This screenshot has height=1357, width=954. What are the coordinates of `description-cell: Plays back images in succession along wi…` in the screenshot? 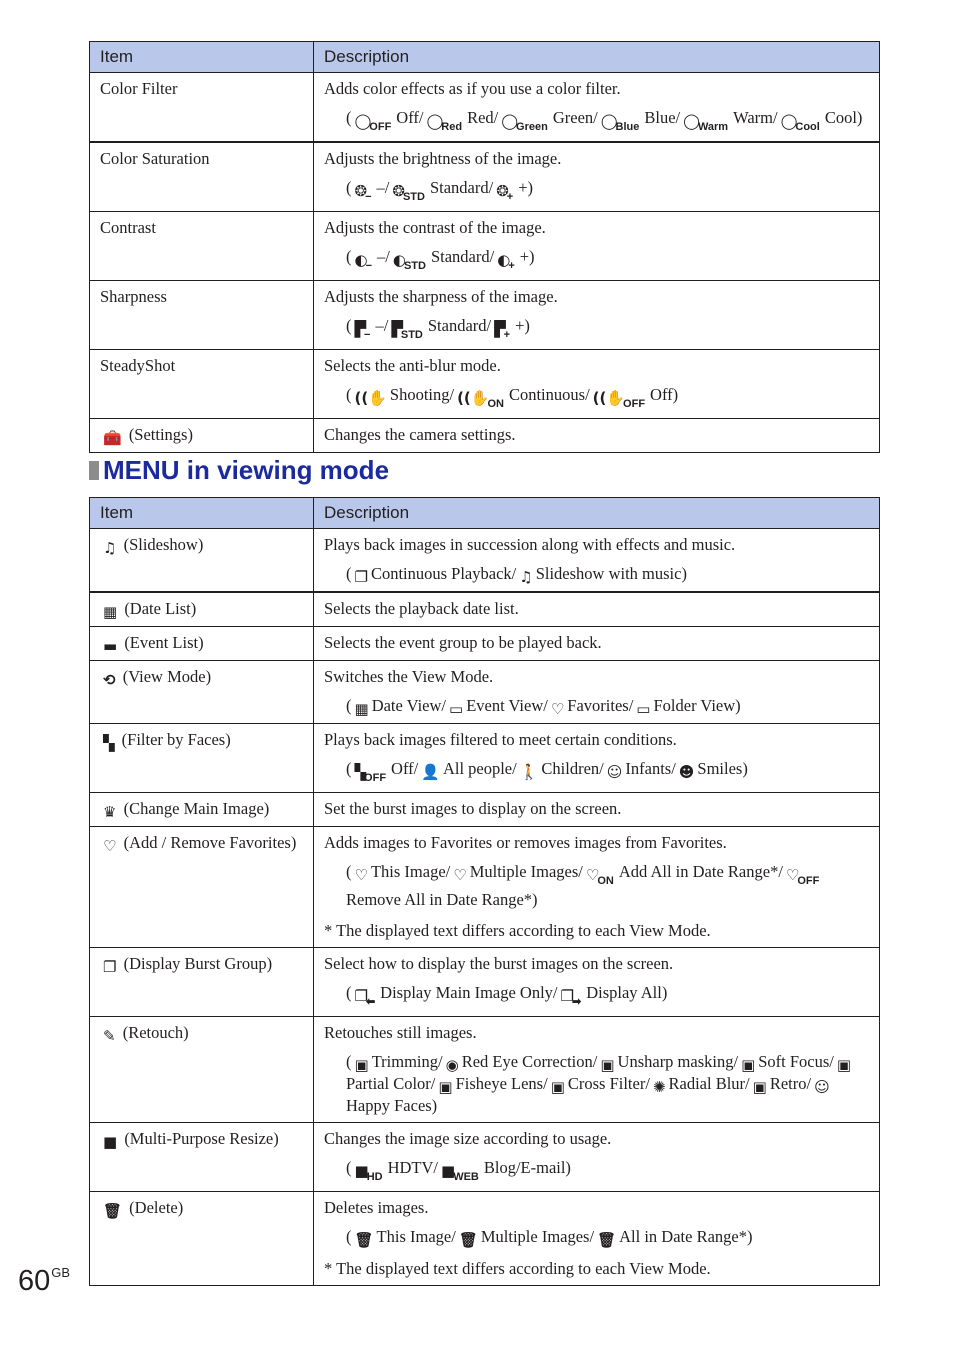 It's located at (596, 560).